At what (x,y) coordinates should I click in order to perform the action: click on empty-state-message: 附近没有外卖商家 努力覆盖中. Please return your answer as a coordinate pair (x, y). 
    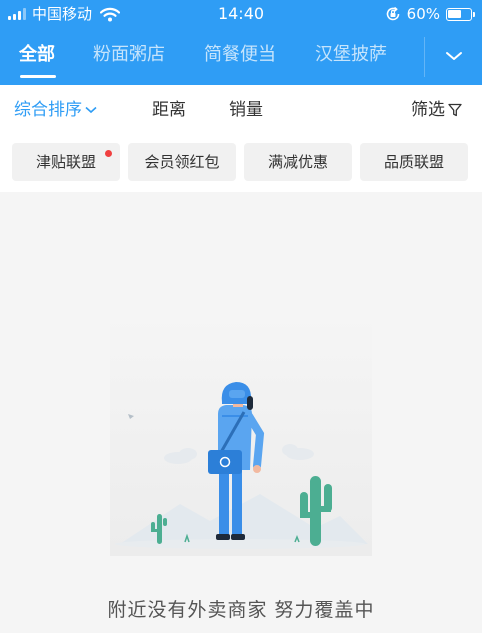
    Looking at the image, I should click on (241, 610).